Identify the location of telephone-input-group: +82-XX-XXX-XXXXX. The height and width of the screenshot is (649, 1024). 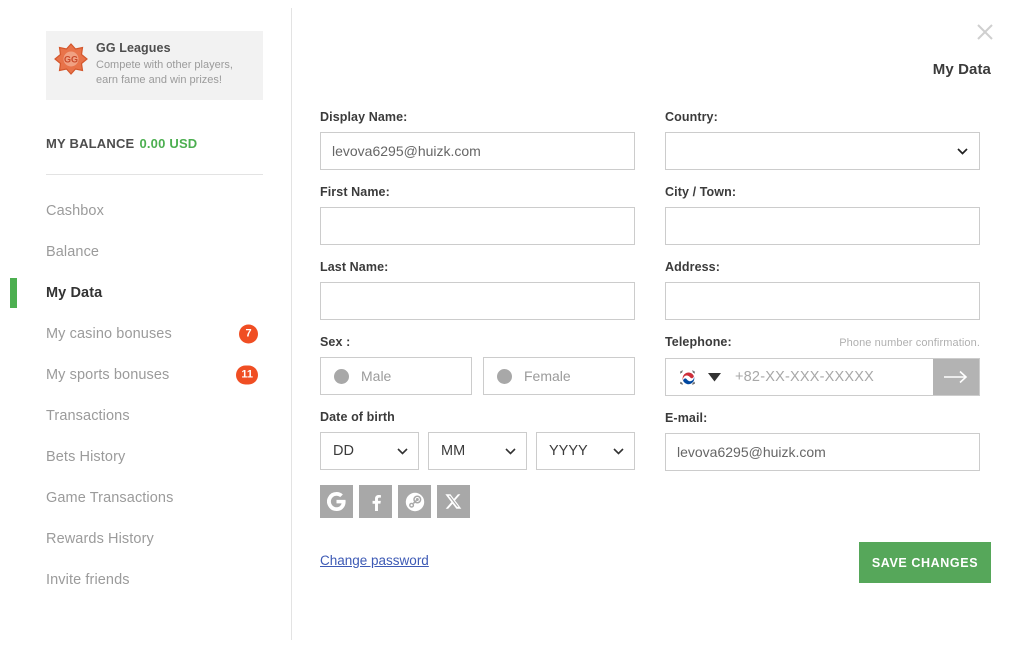
(822, 377).